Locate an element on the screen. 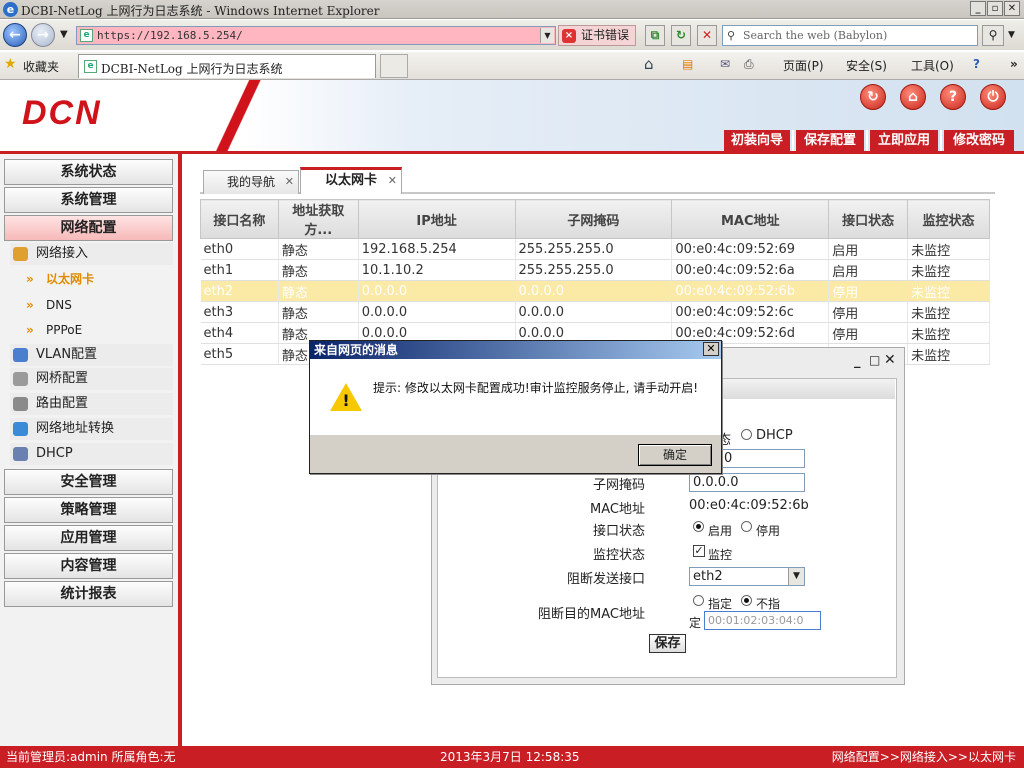 The width and height of the screenshot is (1024, 768). address-dropdown-icon: ▼ is located at coordinates (547, 35).